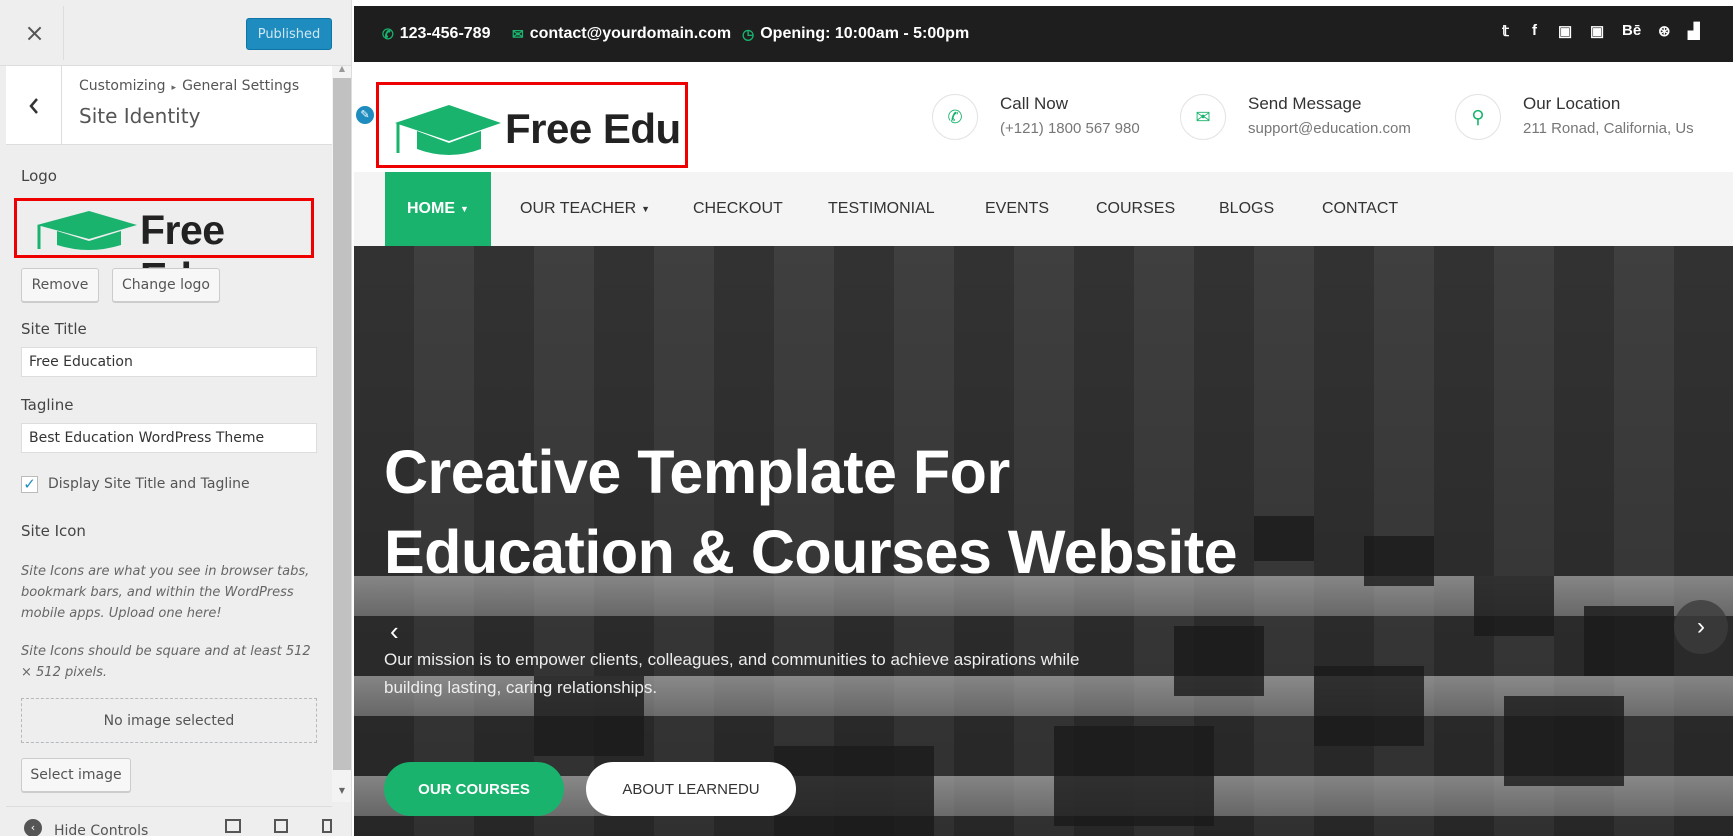 This screenshot has height=836, width=1733. Describe the element at coordinates (1534, 30) in the screenshot. I see `facebook-icon: f` at that location.